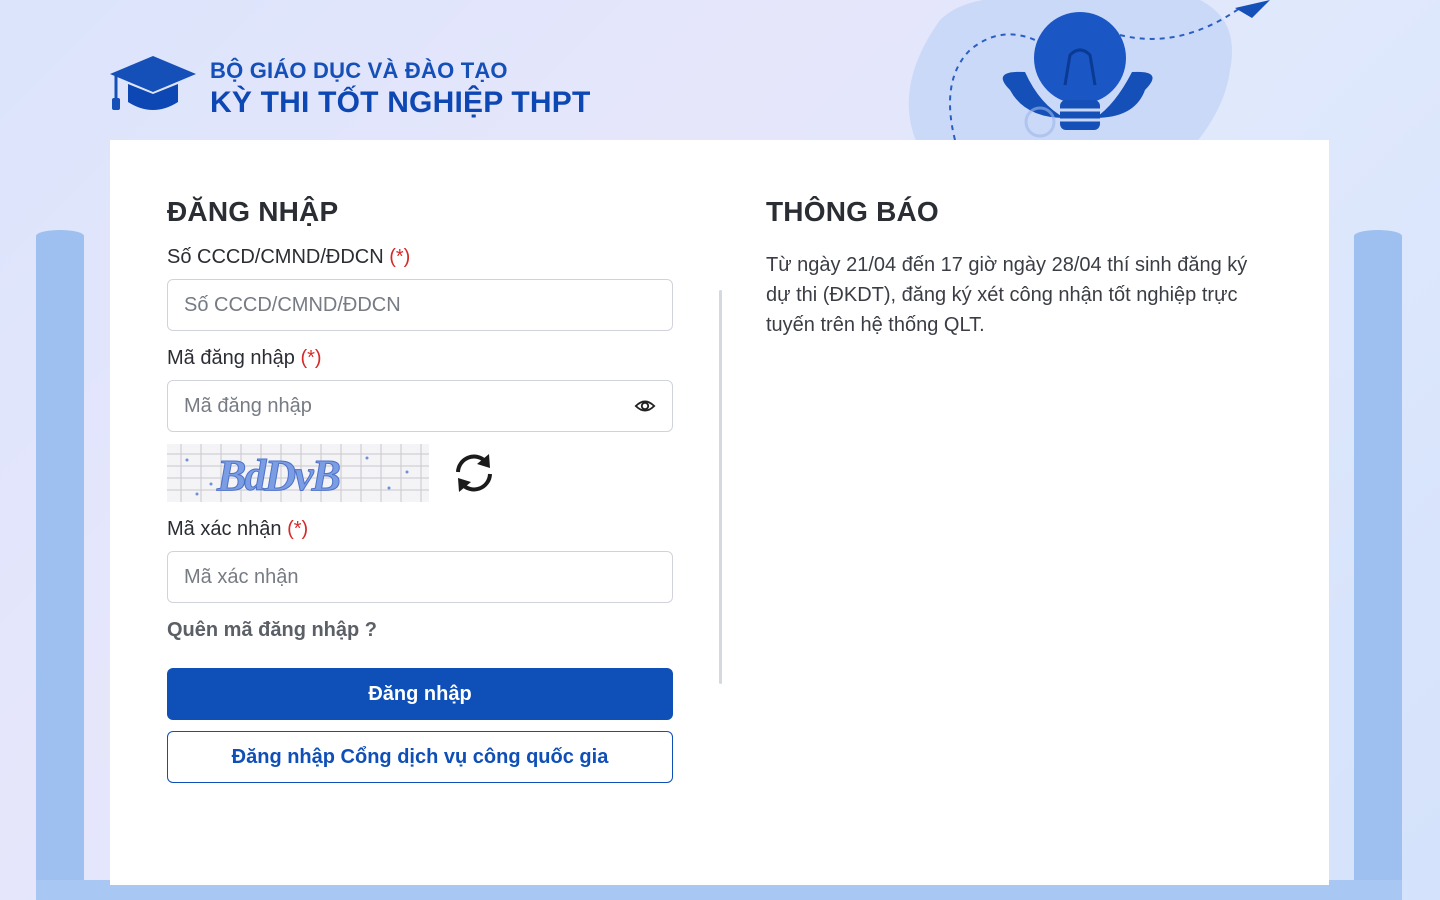 Image resolution: width=1440 pixels, height=900 pixels. What do you see at coordinates (852, 211) in the screenshot?
I see `notice-title: THÔNG BÁO` at bounding box center [852, 211].